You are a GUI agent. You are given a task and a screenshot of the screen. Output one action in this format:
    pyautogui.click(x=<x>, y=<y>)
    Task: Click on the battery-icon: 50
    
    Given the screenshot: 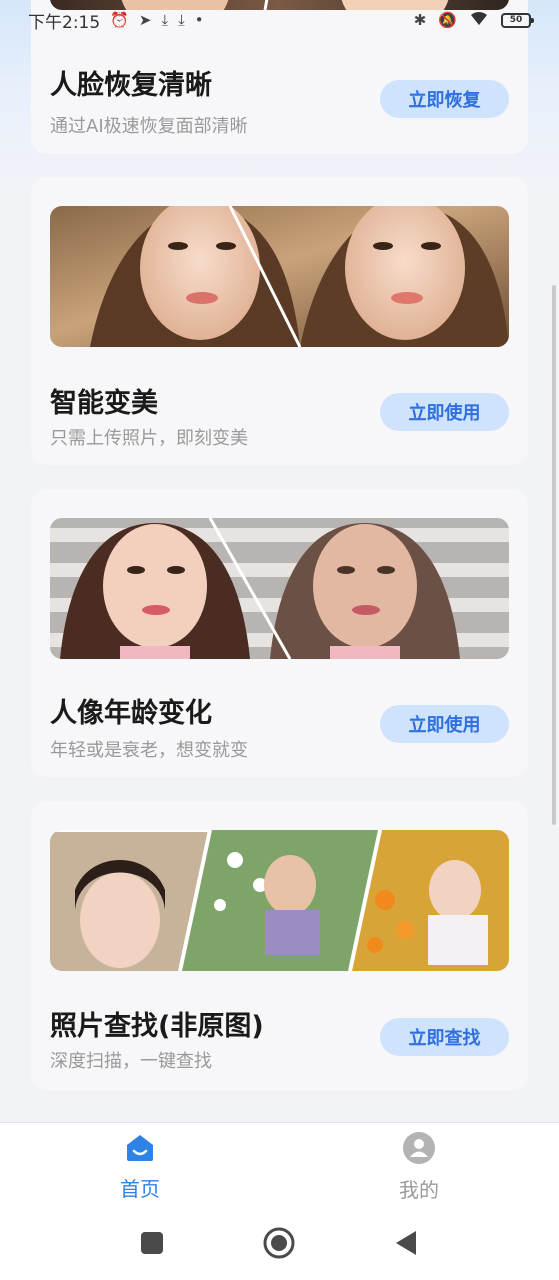 What is the action you would take?
    pyautogui.click(x=517, y=20)
    